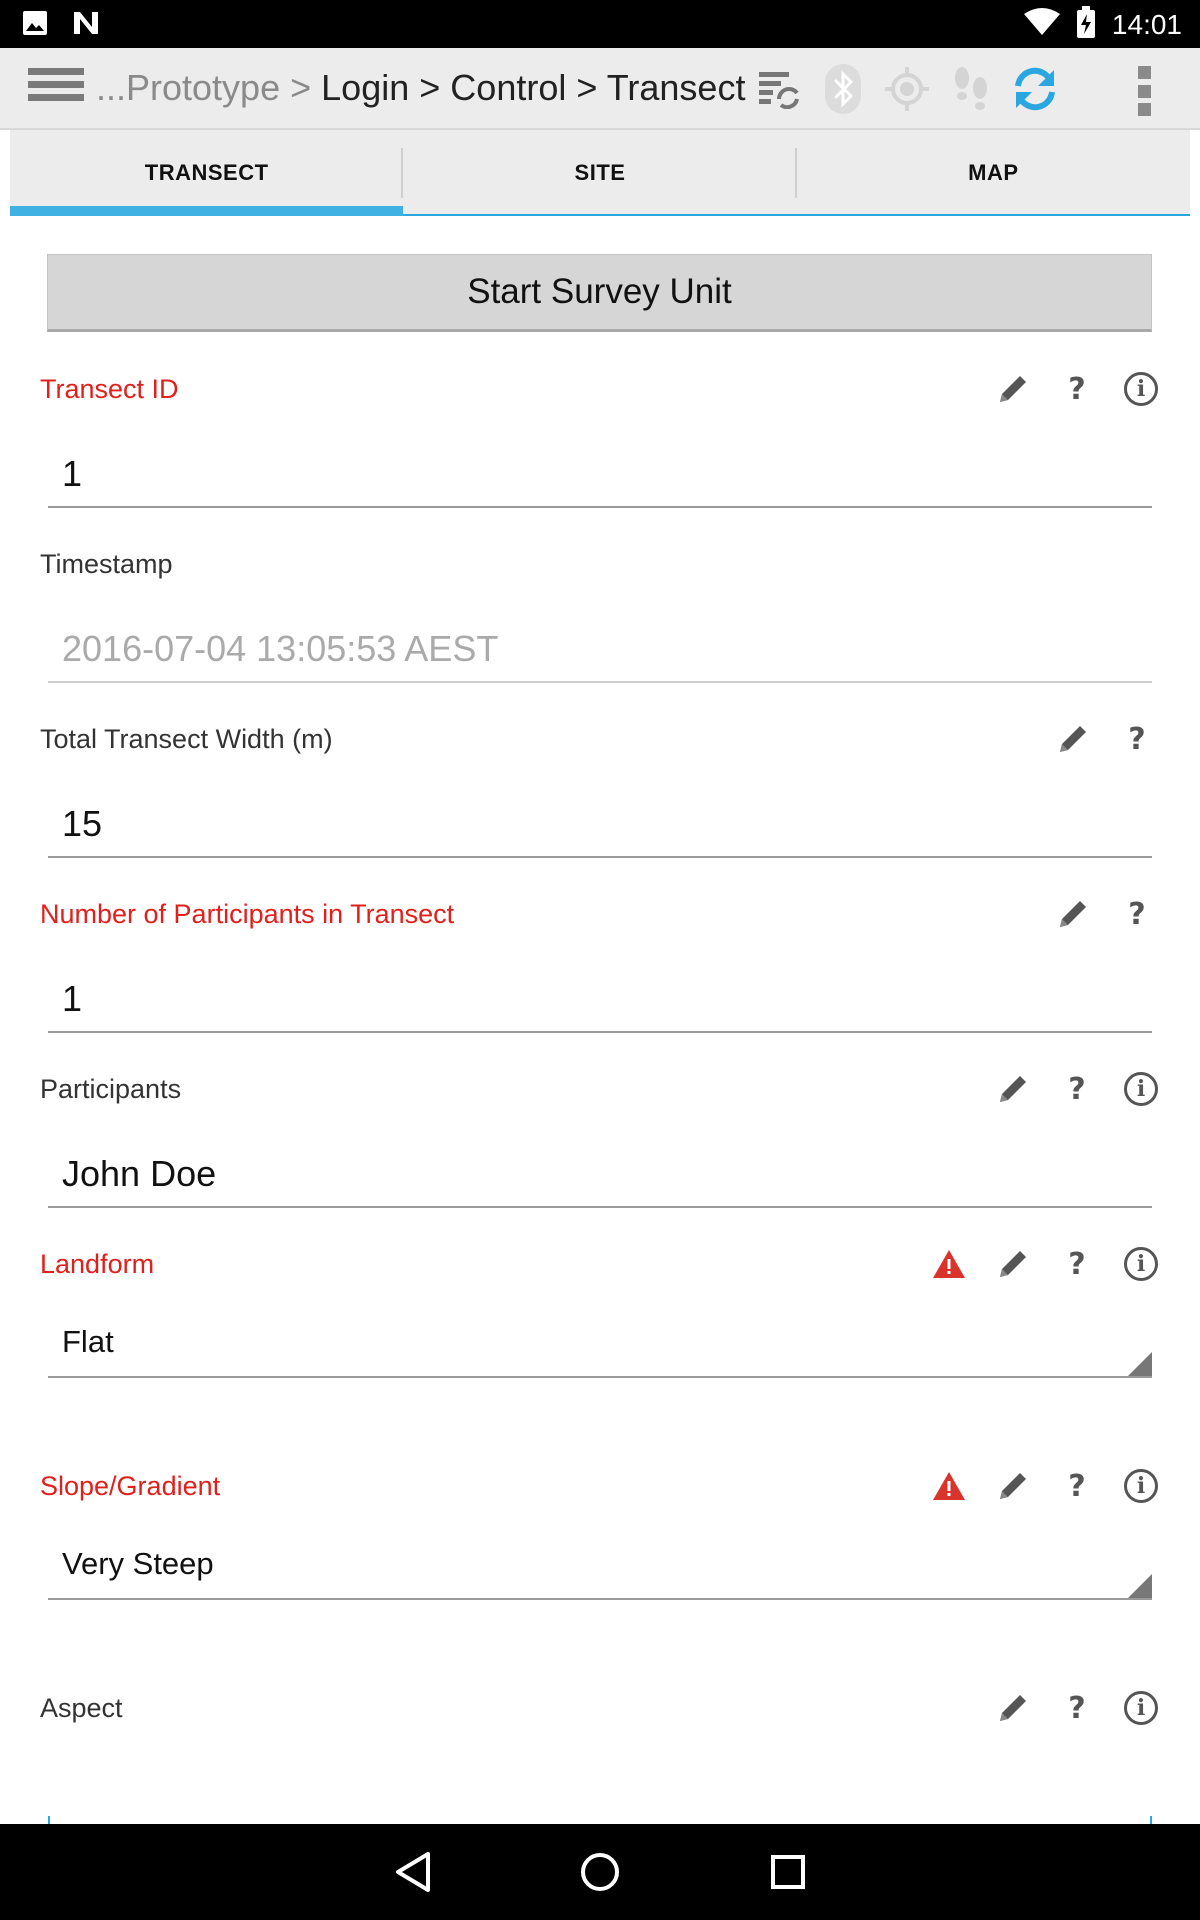  I want to click on tab-map: MAP, so click(993, 173).